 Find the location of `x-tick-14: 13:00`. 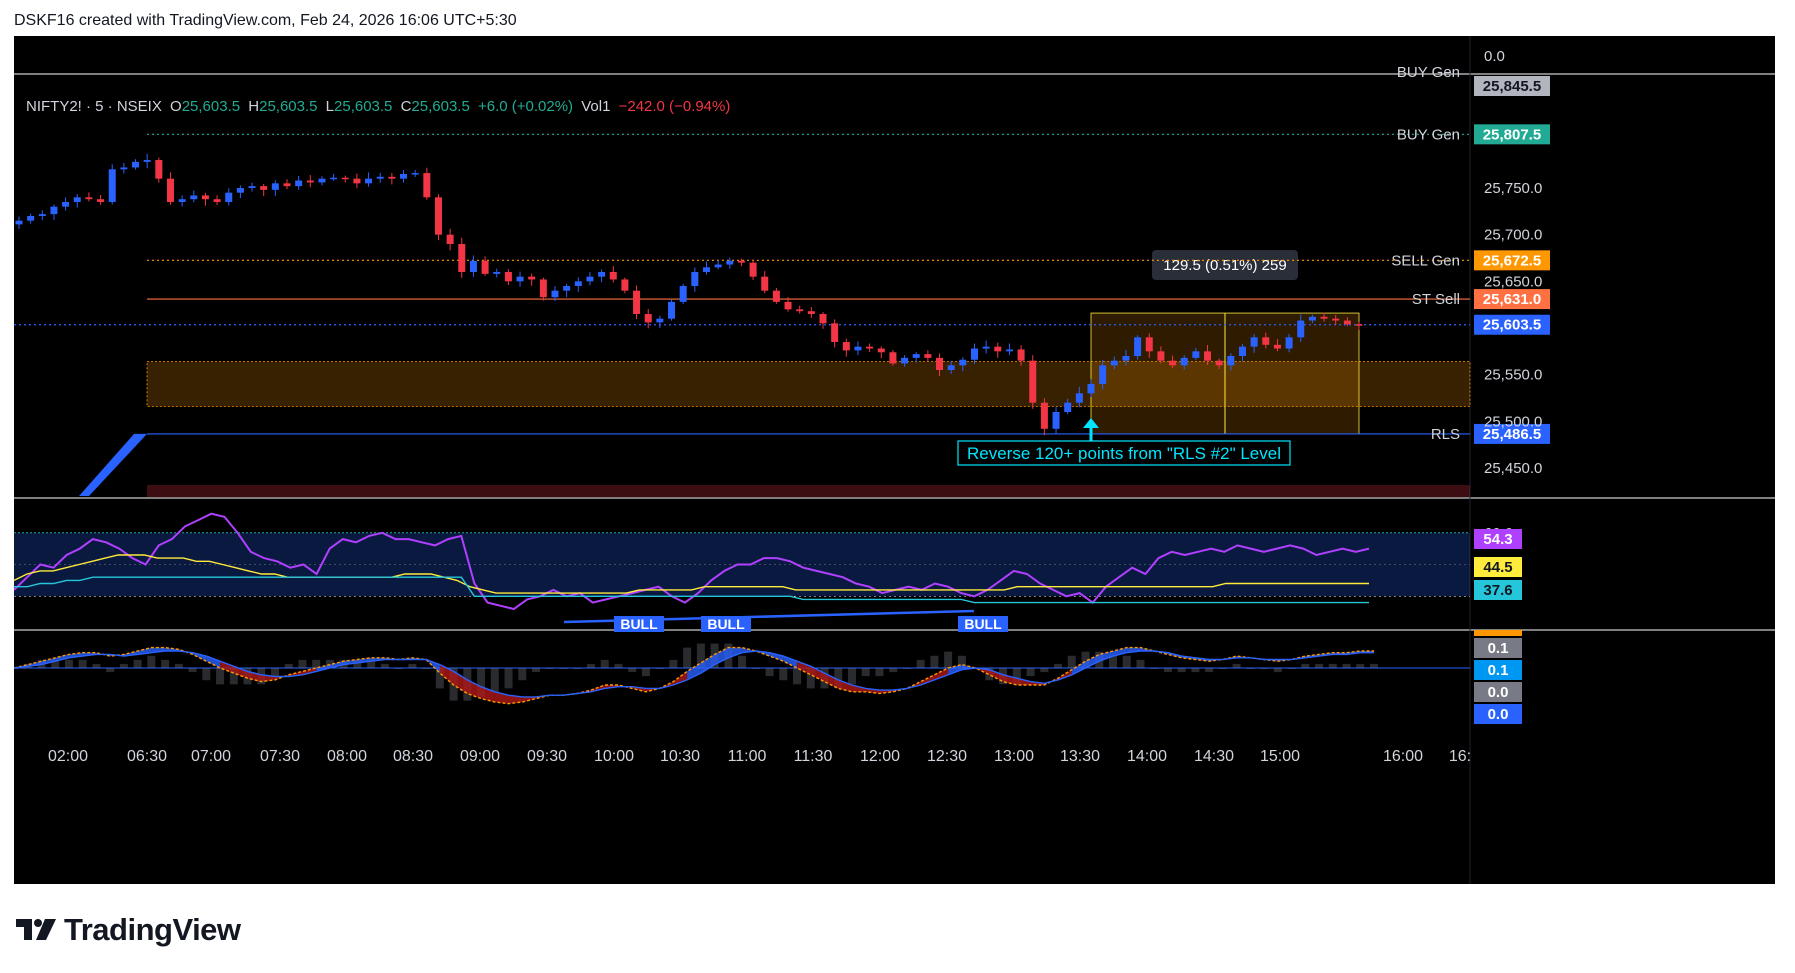

x-tick-14: 13:00 is located at coordinates (1014, 756).